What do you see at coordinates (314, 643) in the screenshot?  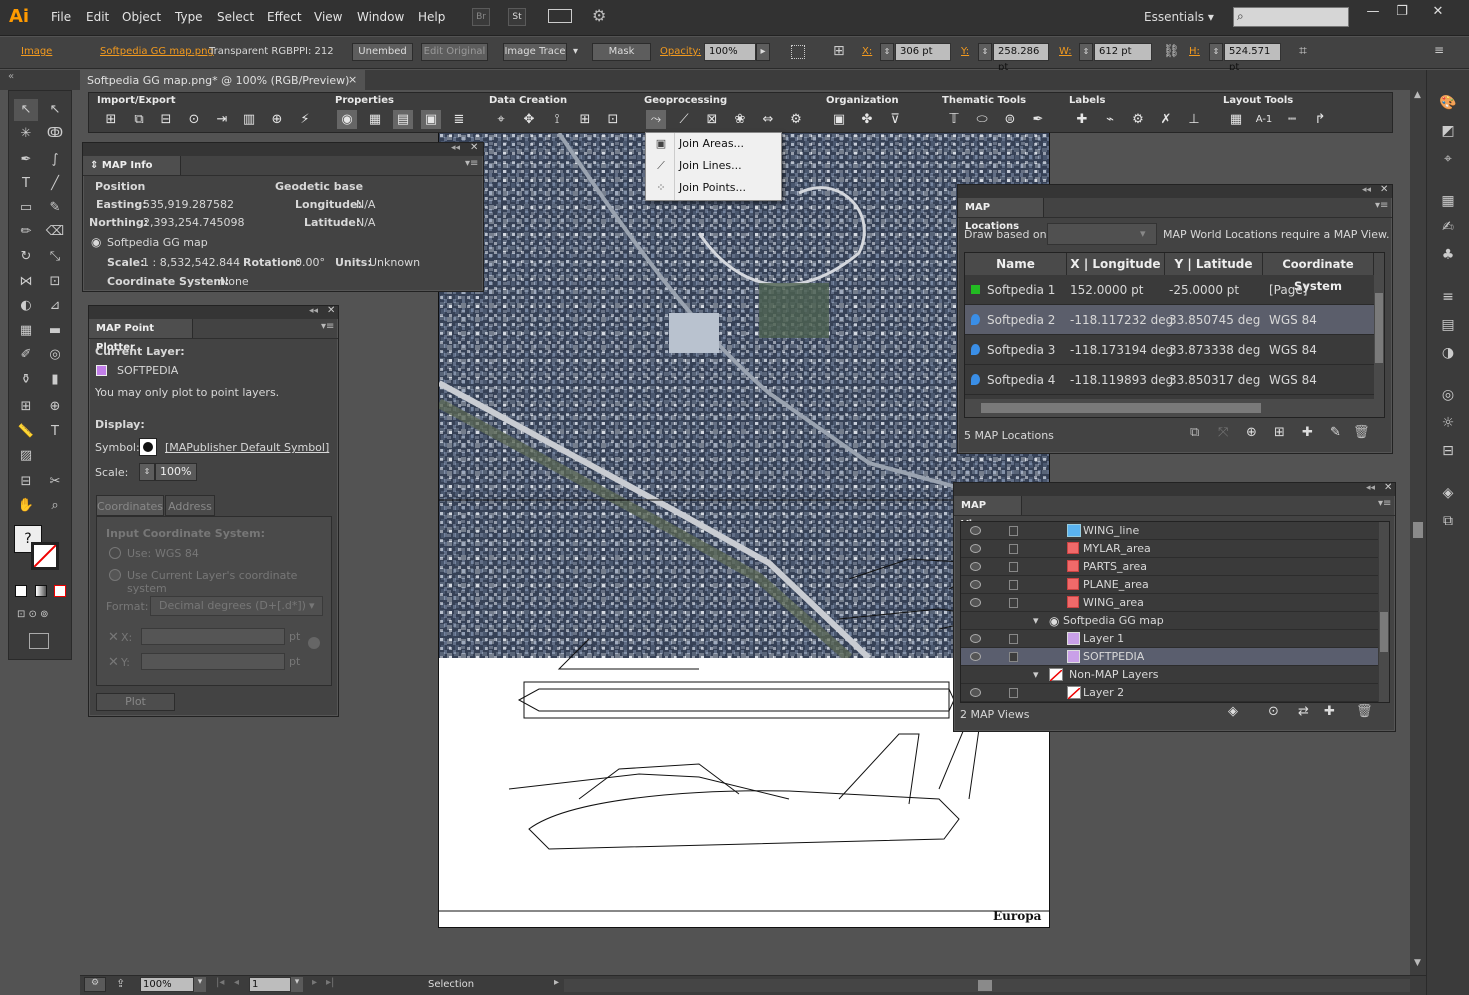 I see `link-xy-icon` at bounding box center [314, 643].